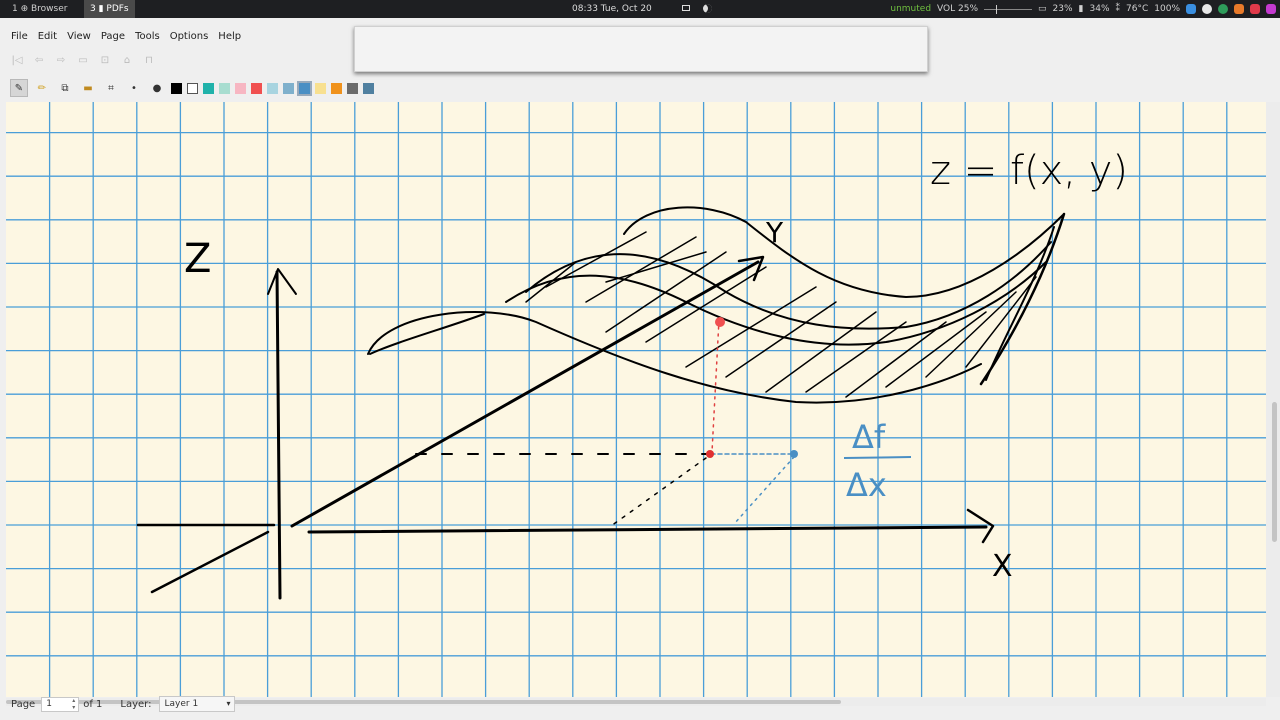 Image resolution: width=1280 pixels, height=720 pixels. Describe the element at coordinates (210, 562) in the screenshot. I see `back-diagonal-line` at that location.